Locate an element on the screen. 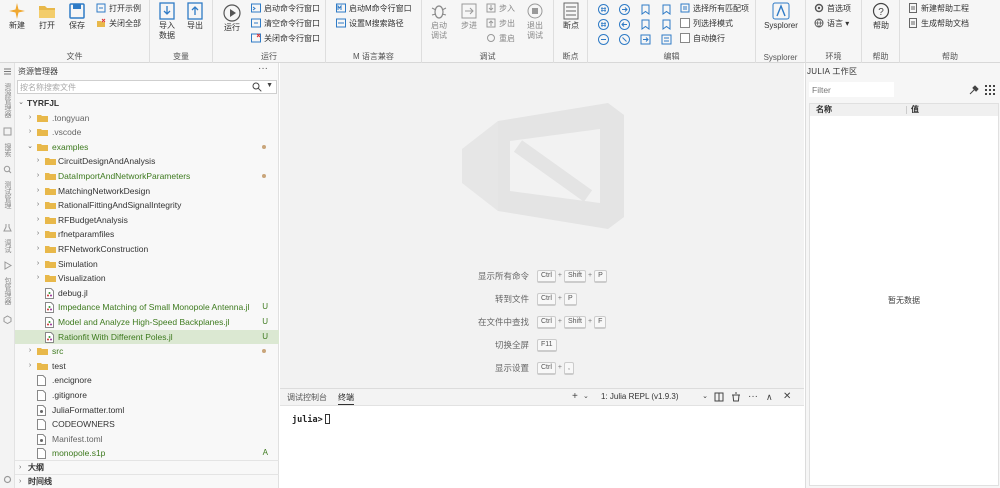 The height and width of the screenshot is (488, 1000). grid-view-icon is located at coordinates (990, 90).